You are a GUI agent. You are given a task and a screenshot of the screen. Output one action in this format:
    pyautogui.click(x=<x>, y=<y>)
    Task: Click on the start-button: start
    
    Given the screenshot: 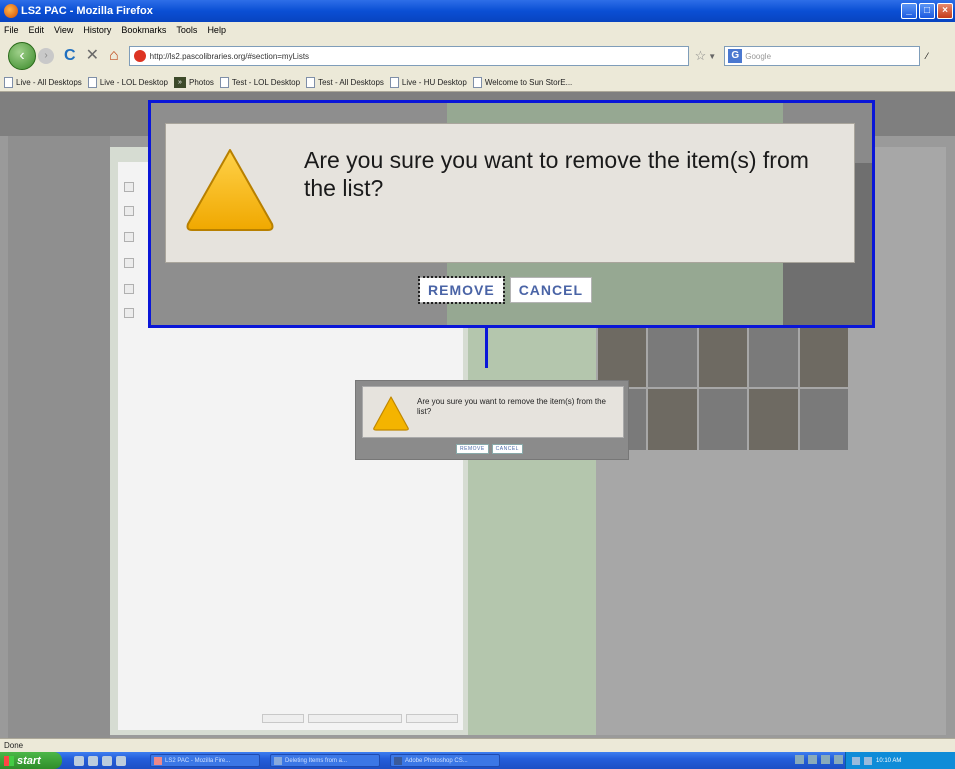 What is the action you would take?
    pyautogui.click(x=31, y=760)
    